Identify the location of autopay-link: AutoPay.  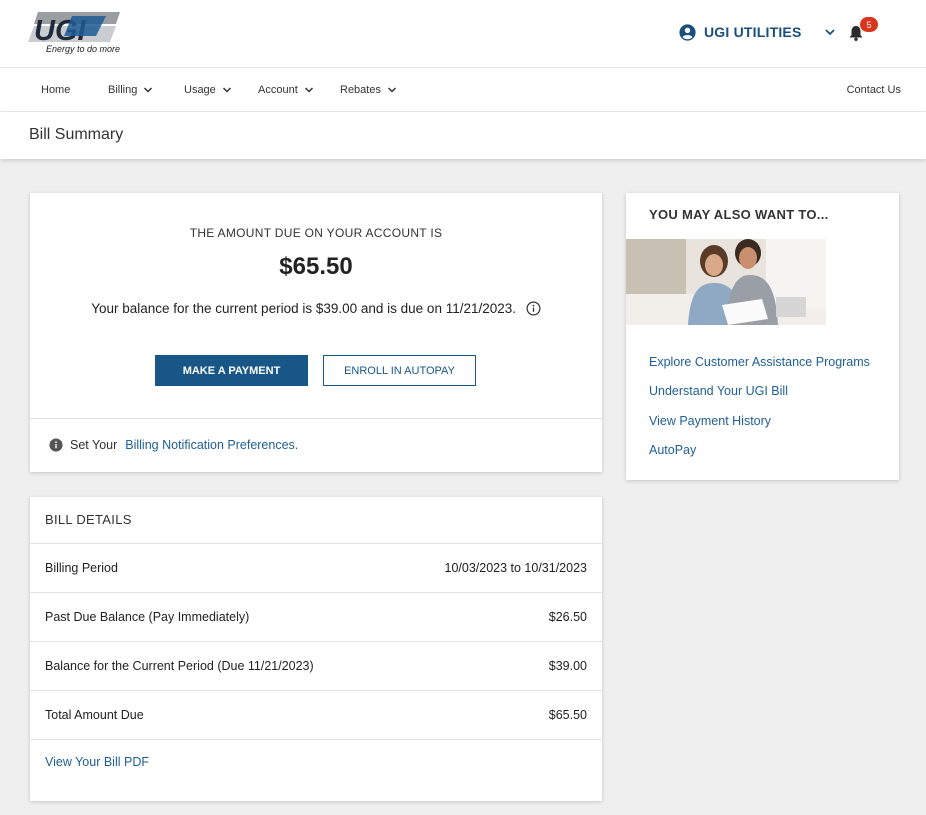
(672, 450).